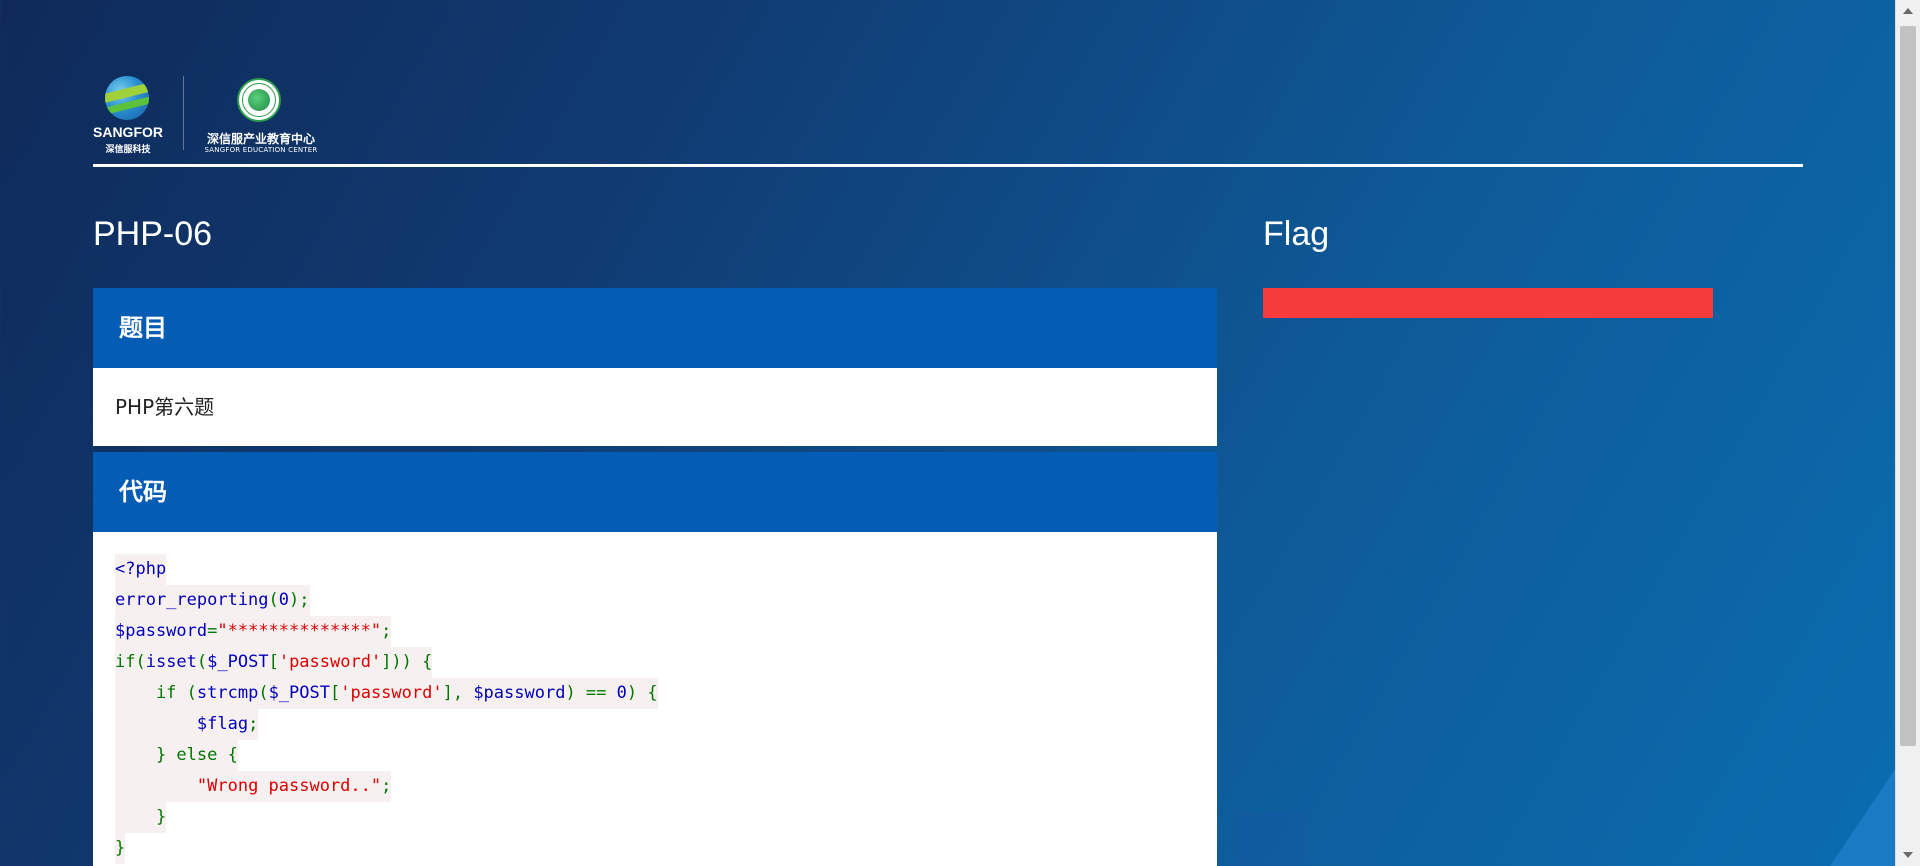 The height and width of the screenshot is (866, 1920). What do you see at coordinates (1533, 264) in the screenshot?
I see `flag-column: Flag` at bounding box center [1533, 264].